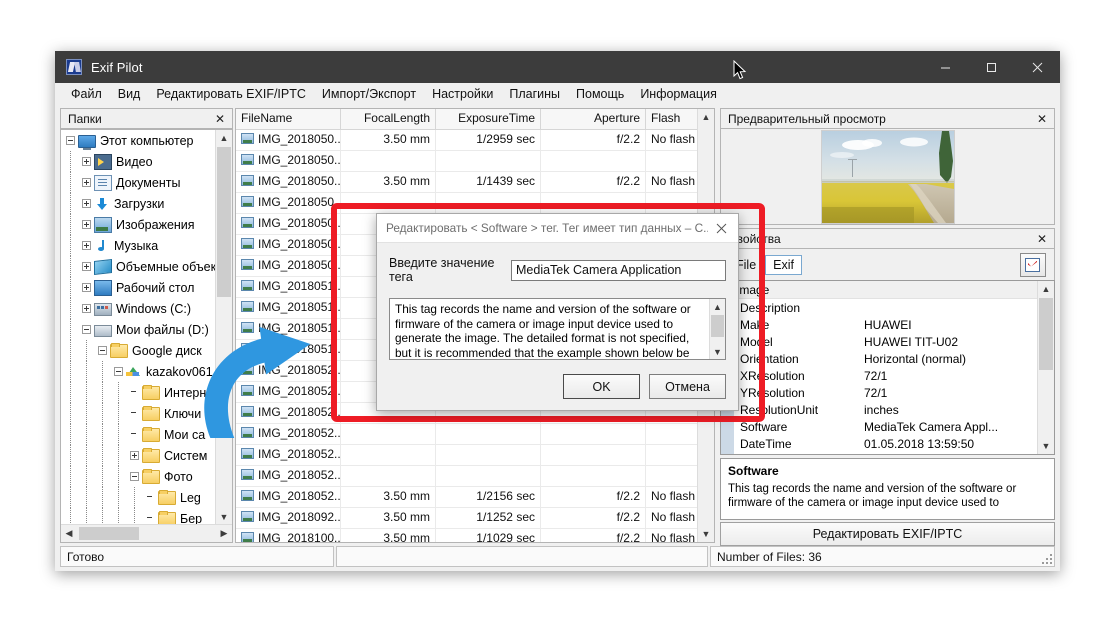  I want to click on tree-node-3: Загрузки, so click(138, 203).